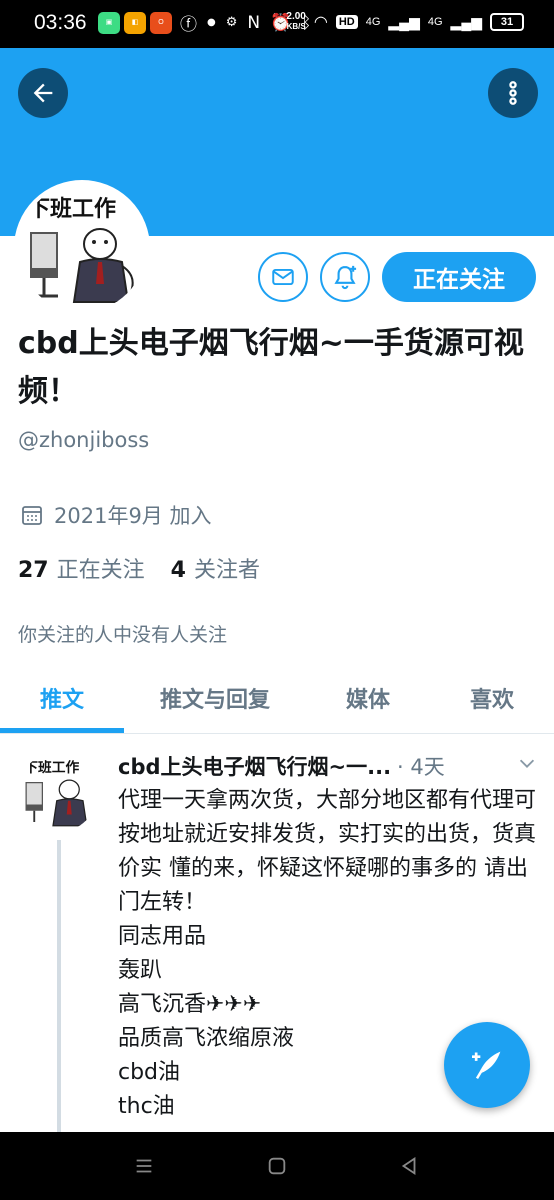 The image size is (554, 1200). I want to click on compose-tweet-button, so click(487, 1065).